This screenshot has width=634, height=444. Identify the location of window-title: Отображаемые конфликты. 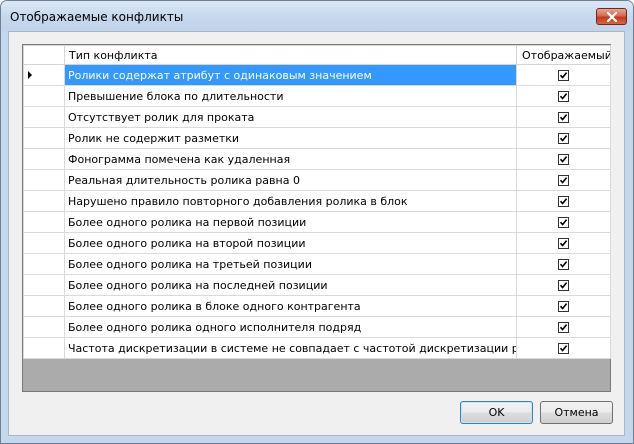
(97, 17).